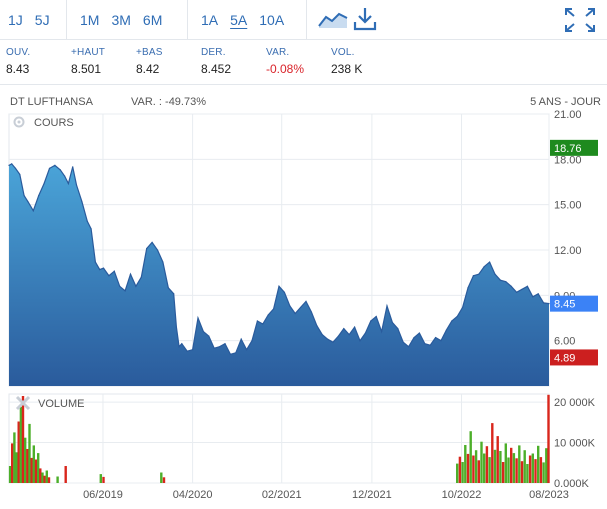  Describe the element at coordinates (343, 52) in the screenshot. I see `quote-label: VOL.` at that location.